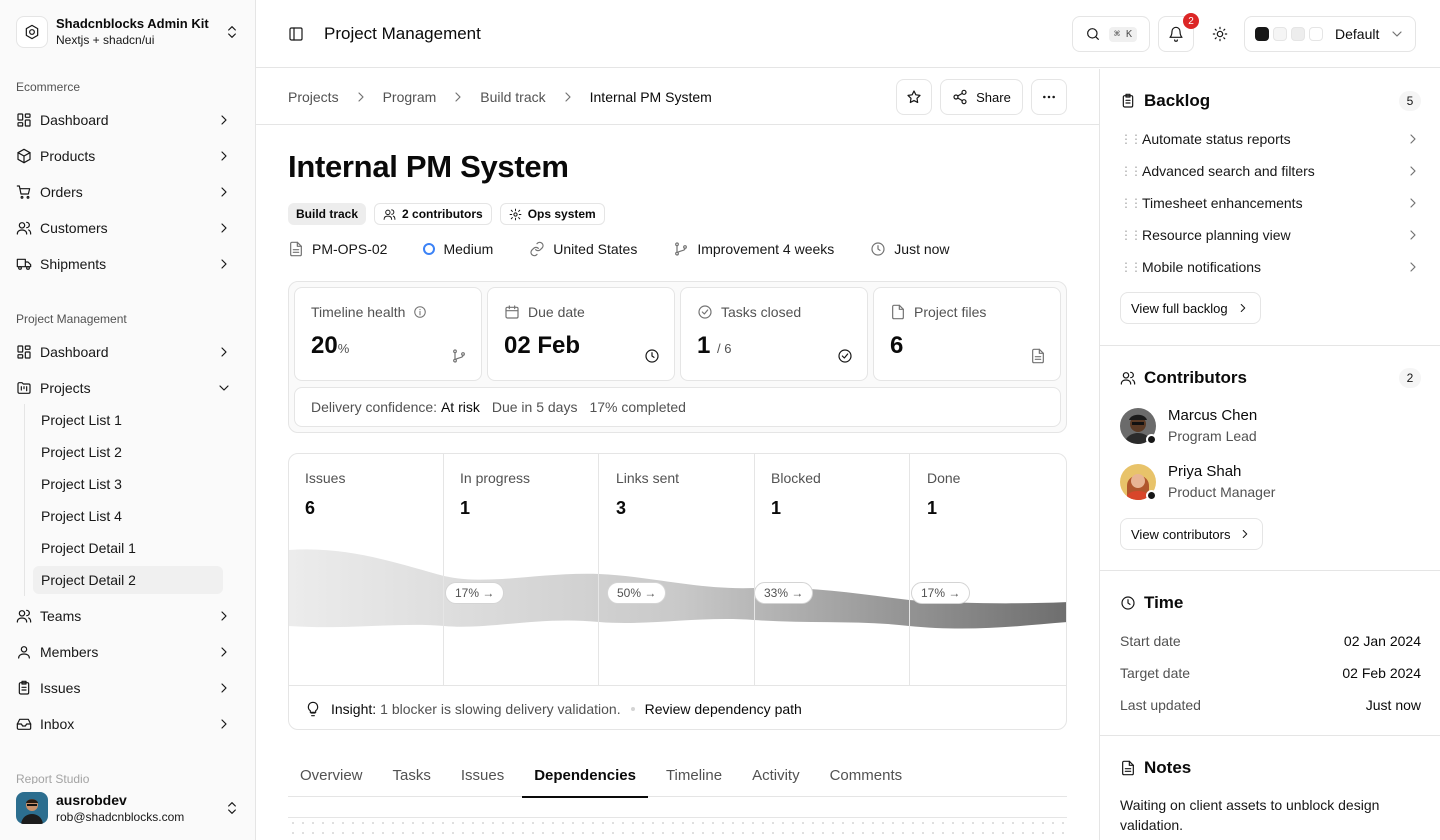 The width and height of the screenshot is (1440, 840). Describe the element at coordinates (343, 348) in the screenshot. I see `stat-unit: %` at that location.